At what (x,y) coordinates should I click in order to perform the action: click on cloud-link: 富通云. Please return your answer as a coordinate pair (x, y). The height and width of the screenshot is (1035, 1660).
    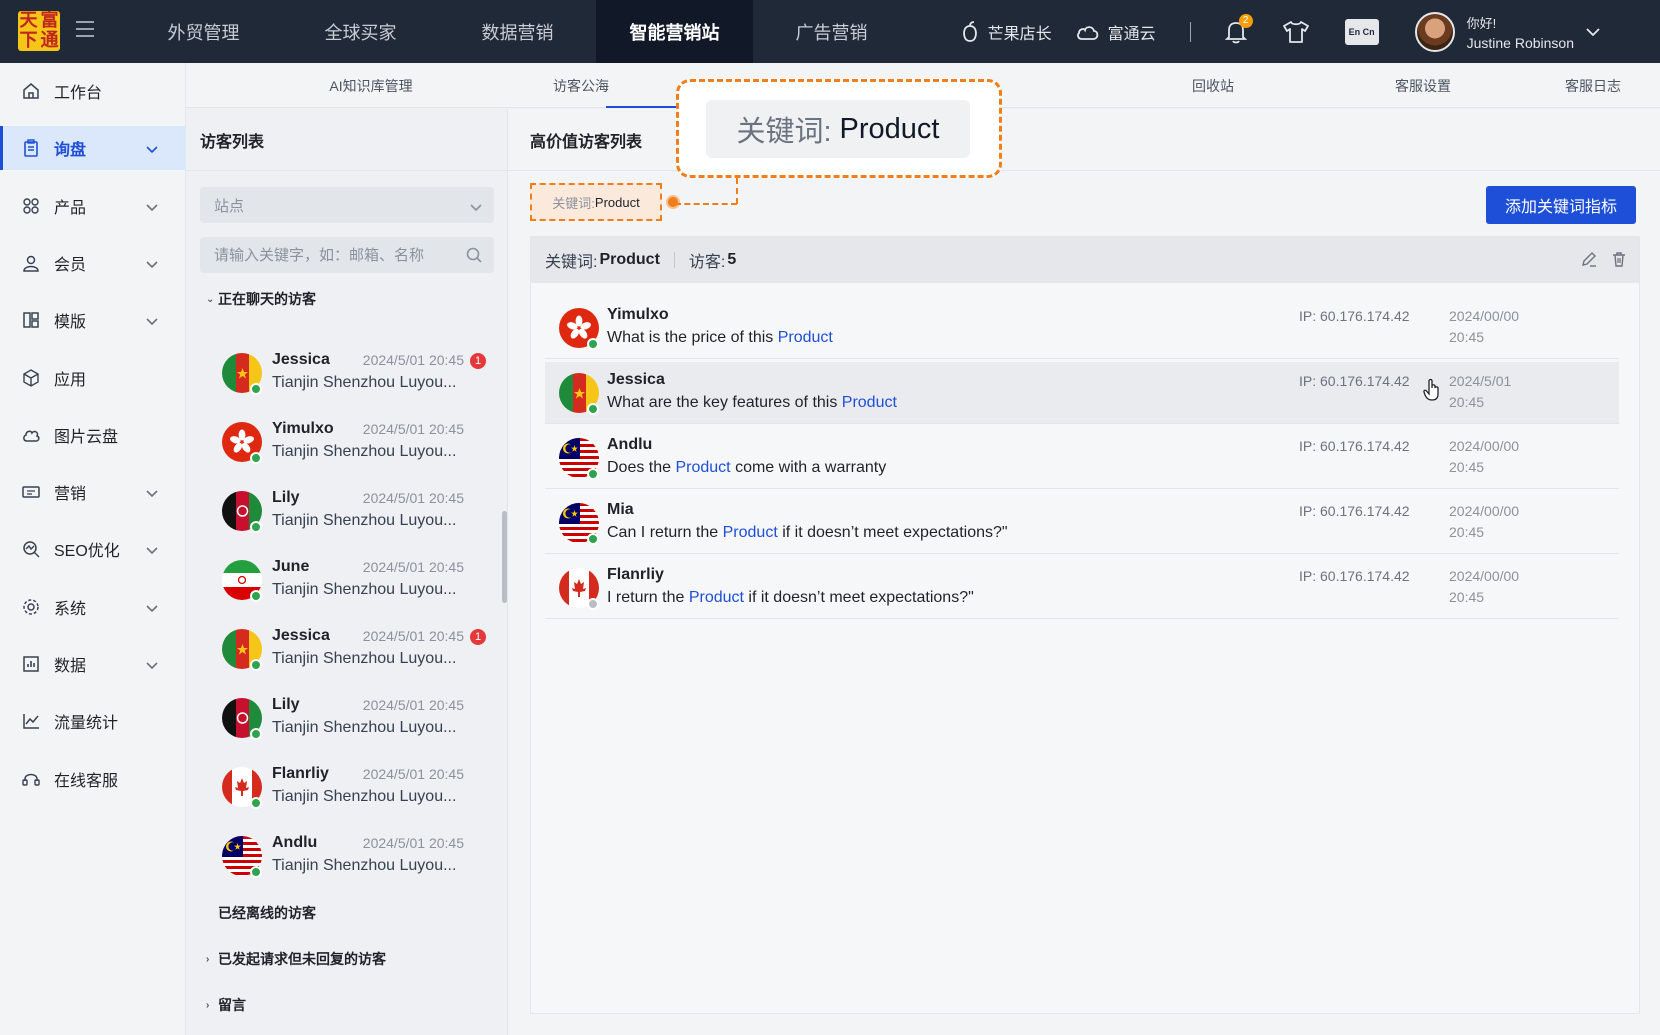
    Looking at the image, I should click on (1116, 32).